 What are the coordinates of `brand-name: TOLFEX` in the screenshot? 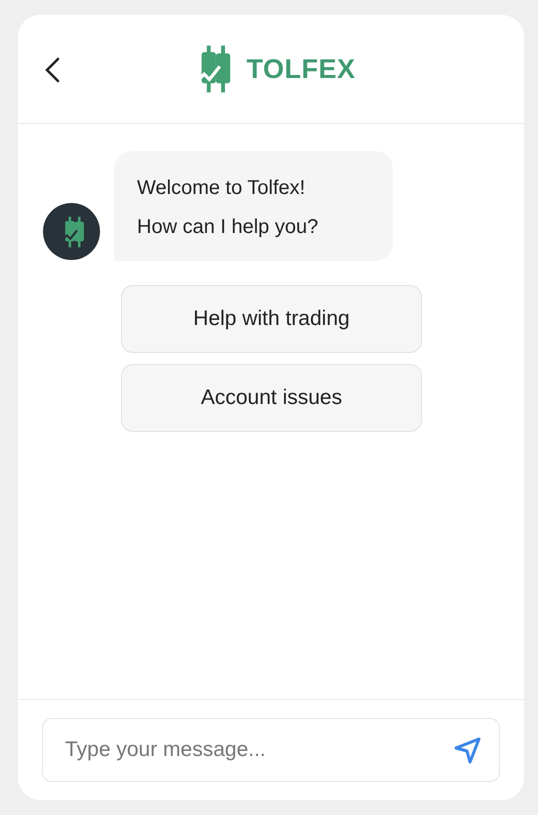 It's located at (301, 69).